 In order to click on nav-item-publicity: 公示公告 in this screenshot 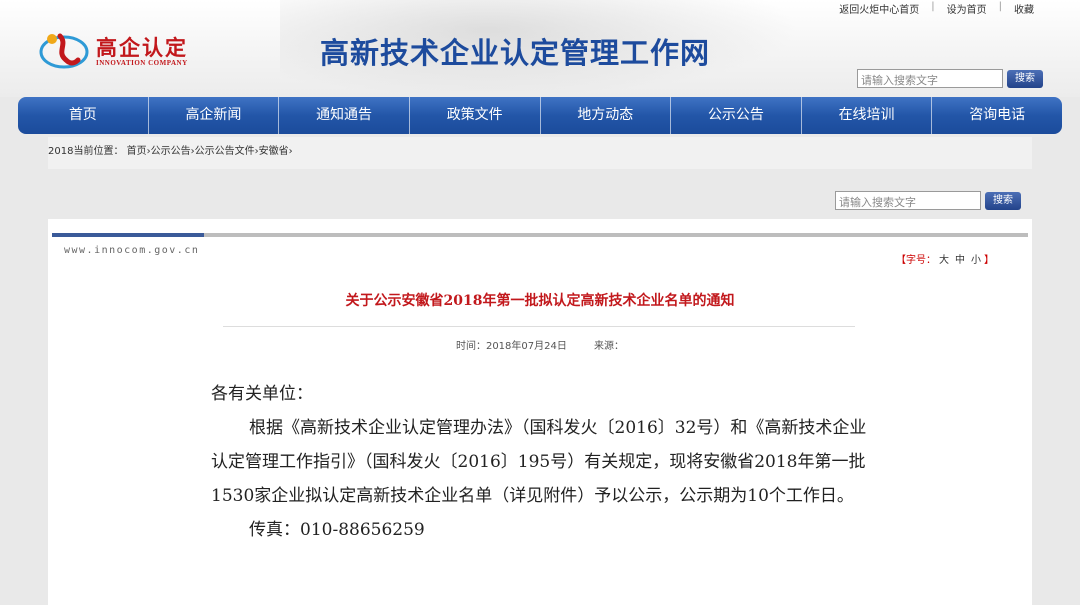, I will do `click(736, 115)`.